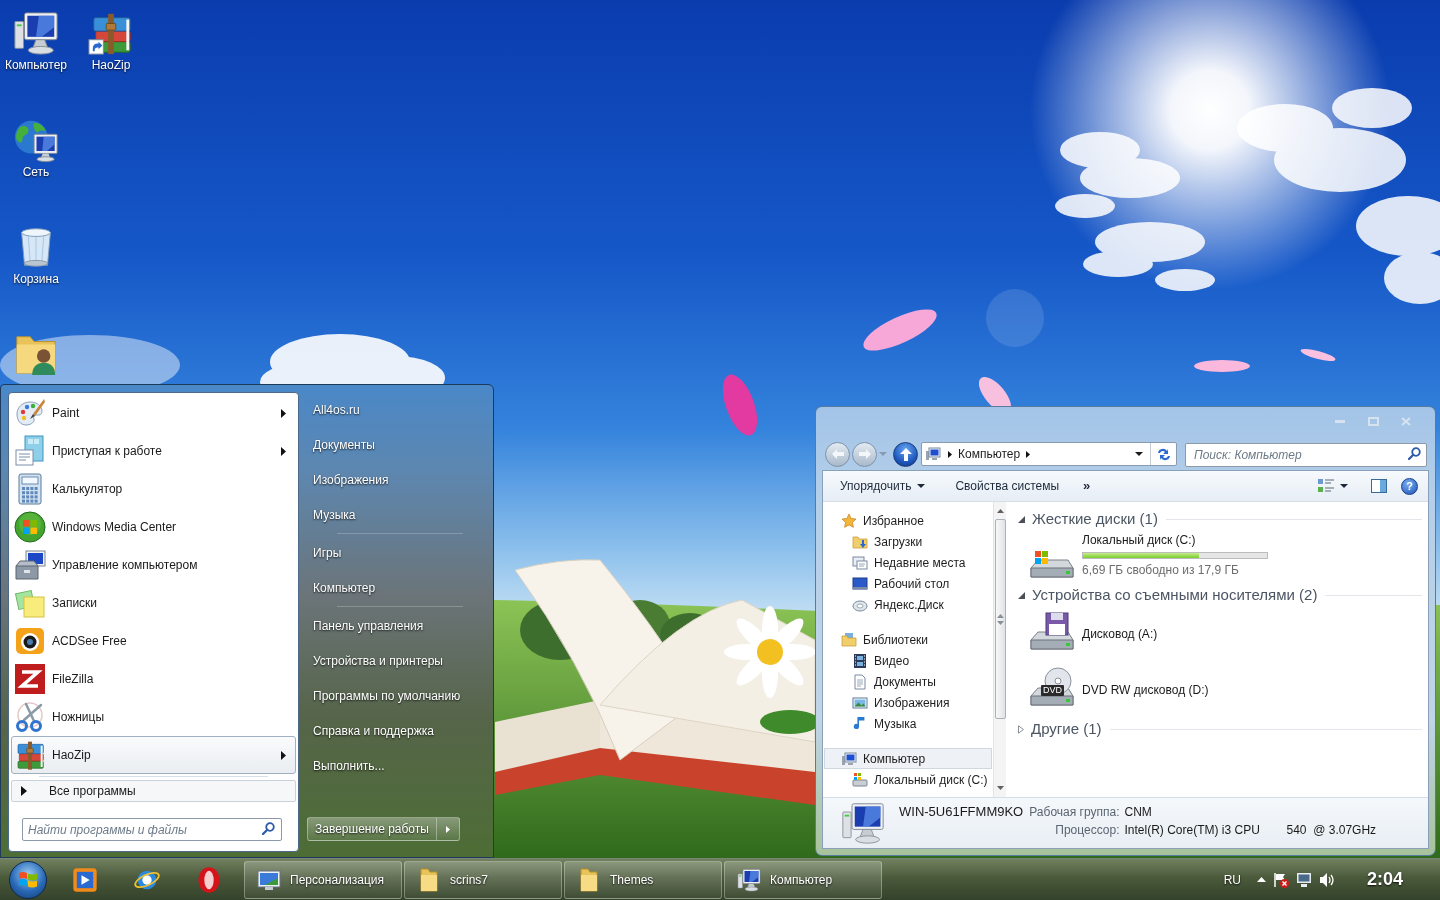 This screenshot has width=1440, height=900. Describe the element at coordinates (908, 639) in the screenshot. I see `nav-item: Библиотеки` at that location.